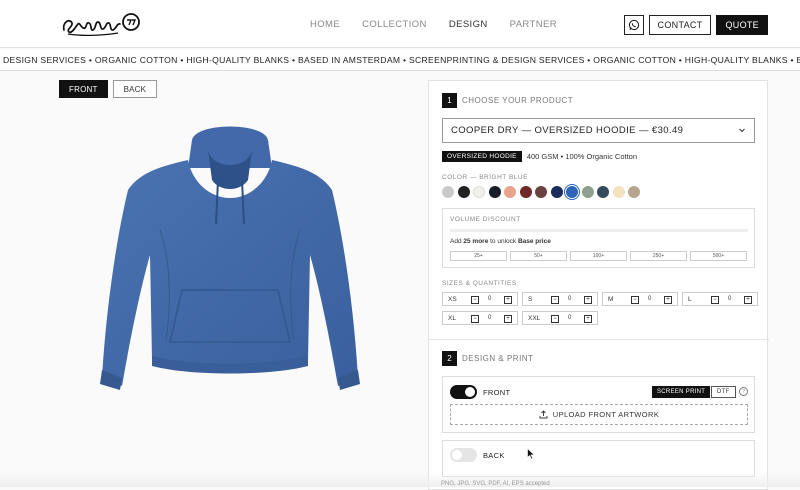 Image resolution: width=800 pixels, height=490 pixels. Describe the element at coordinates (533, 24) in the screenshot. I see `nav-partner: PARTNER` at that location.